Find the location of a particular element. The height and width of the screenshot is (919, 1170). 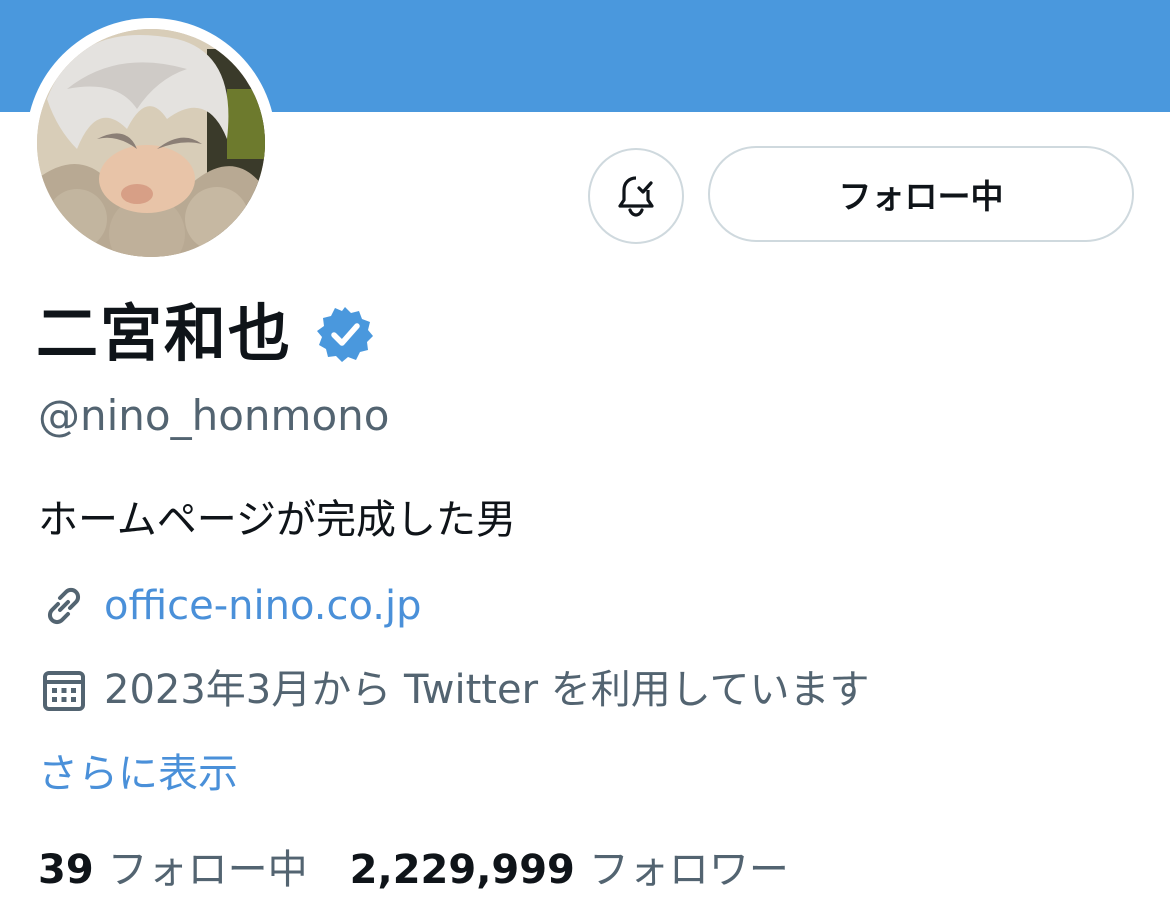

verified-badge-icon is located at coordinates (345, 334).